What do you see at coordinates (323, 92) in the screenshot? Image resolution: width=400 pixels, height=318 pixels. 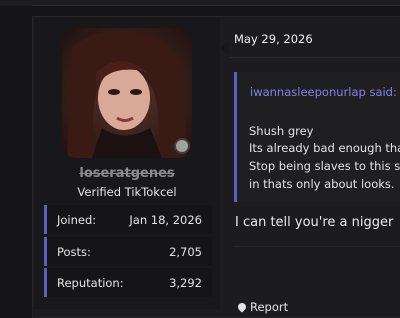 I see `quote-author-link: iwannasleeponurlap said:` at bounding box center [323, 92].